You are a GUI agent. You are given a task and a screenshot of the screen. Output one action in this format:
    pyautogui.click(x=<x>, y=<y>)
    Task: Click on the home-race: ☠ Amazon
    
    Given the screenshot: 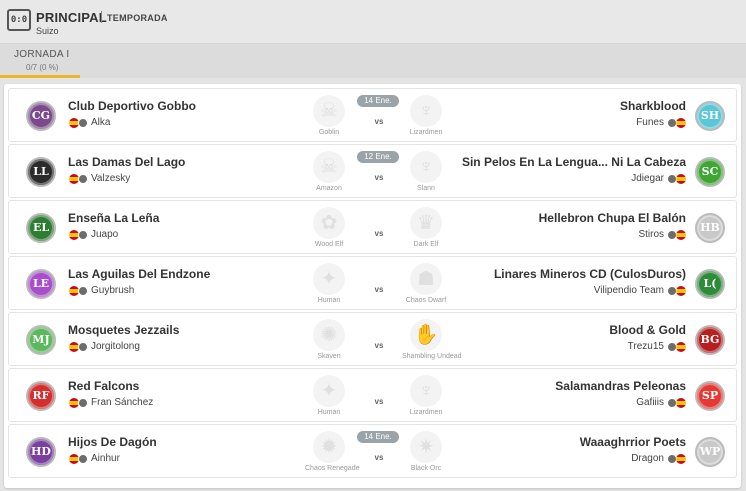 What is the action you would take?
    pyautogui.click(x=329, y=173)
    